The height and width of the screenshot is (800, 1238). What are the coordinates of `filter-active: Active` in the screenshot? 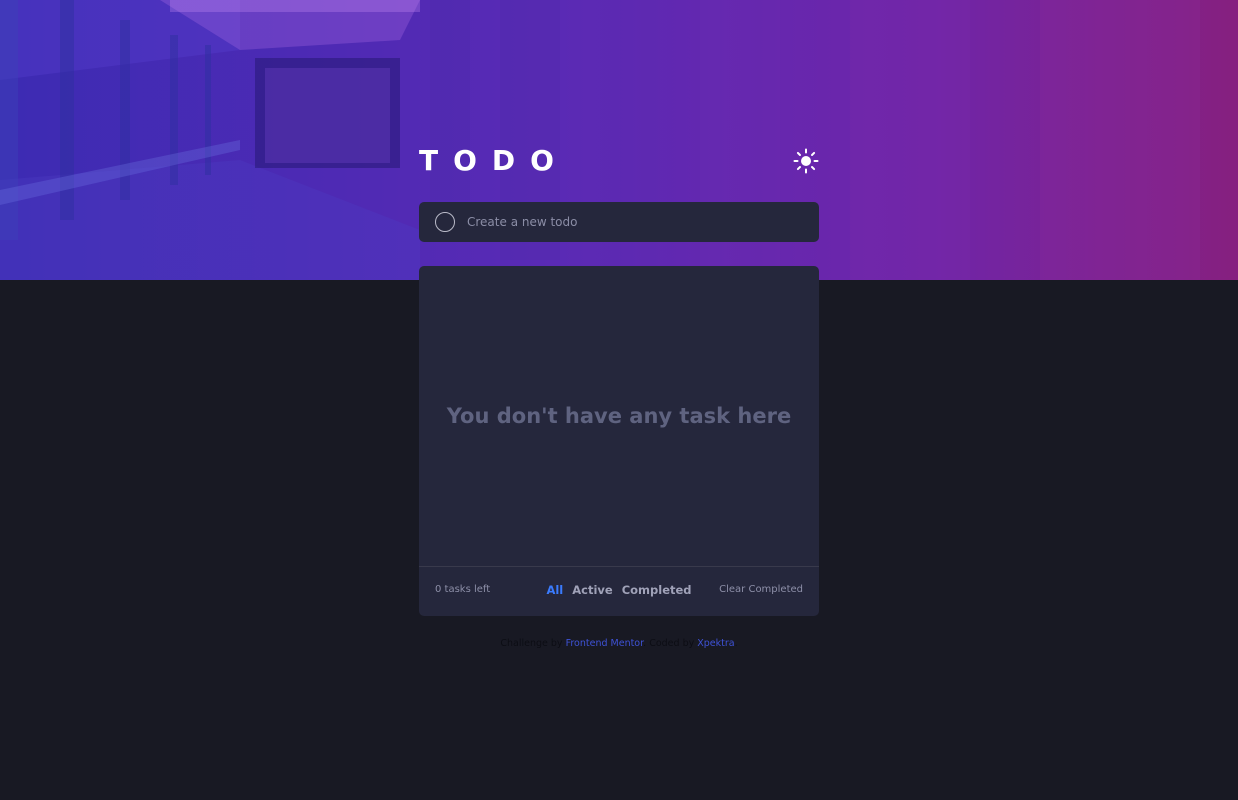 It's located at (592, 590).